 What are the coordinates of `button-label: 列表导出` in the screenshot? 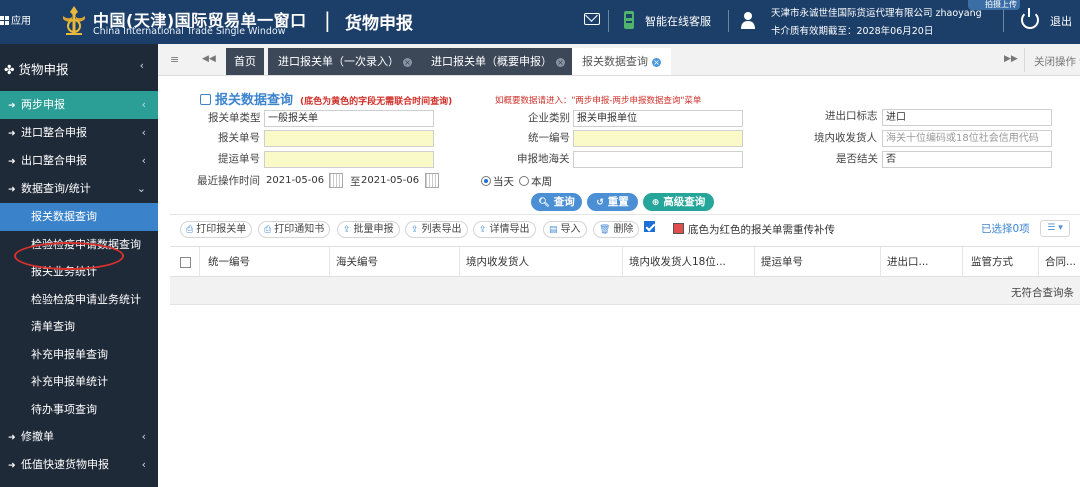 It's located at (441, 229).